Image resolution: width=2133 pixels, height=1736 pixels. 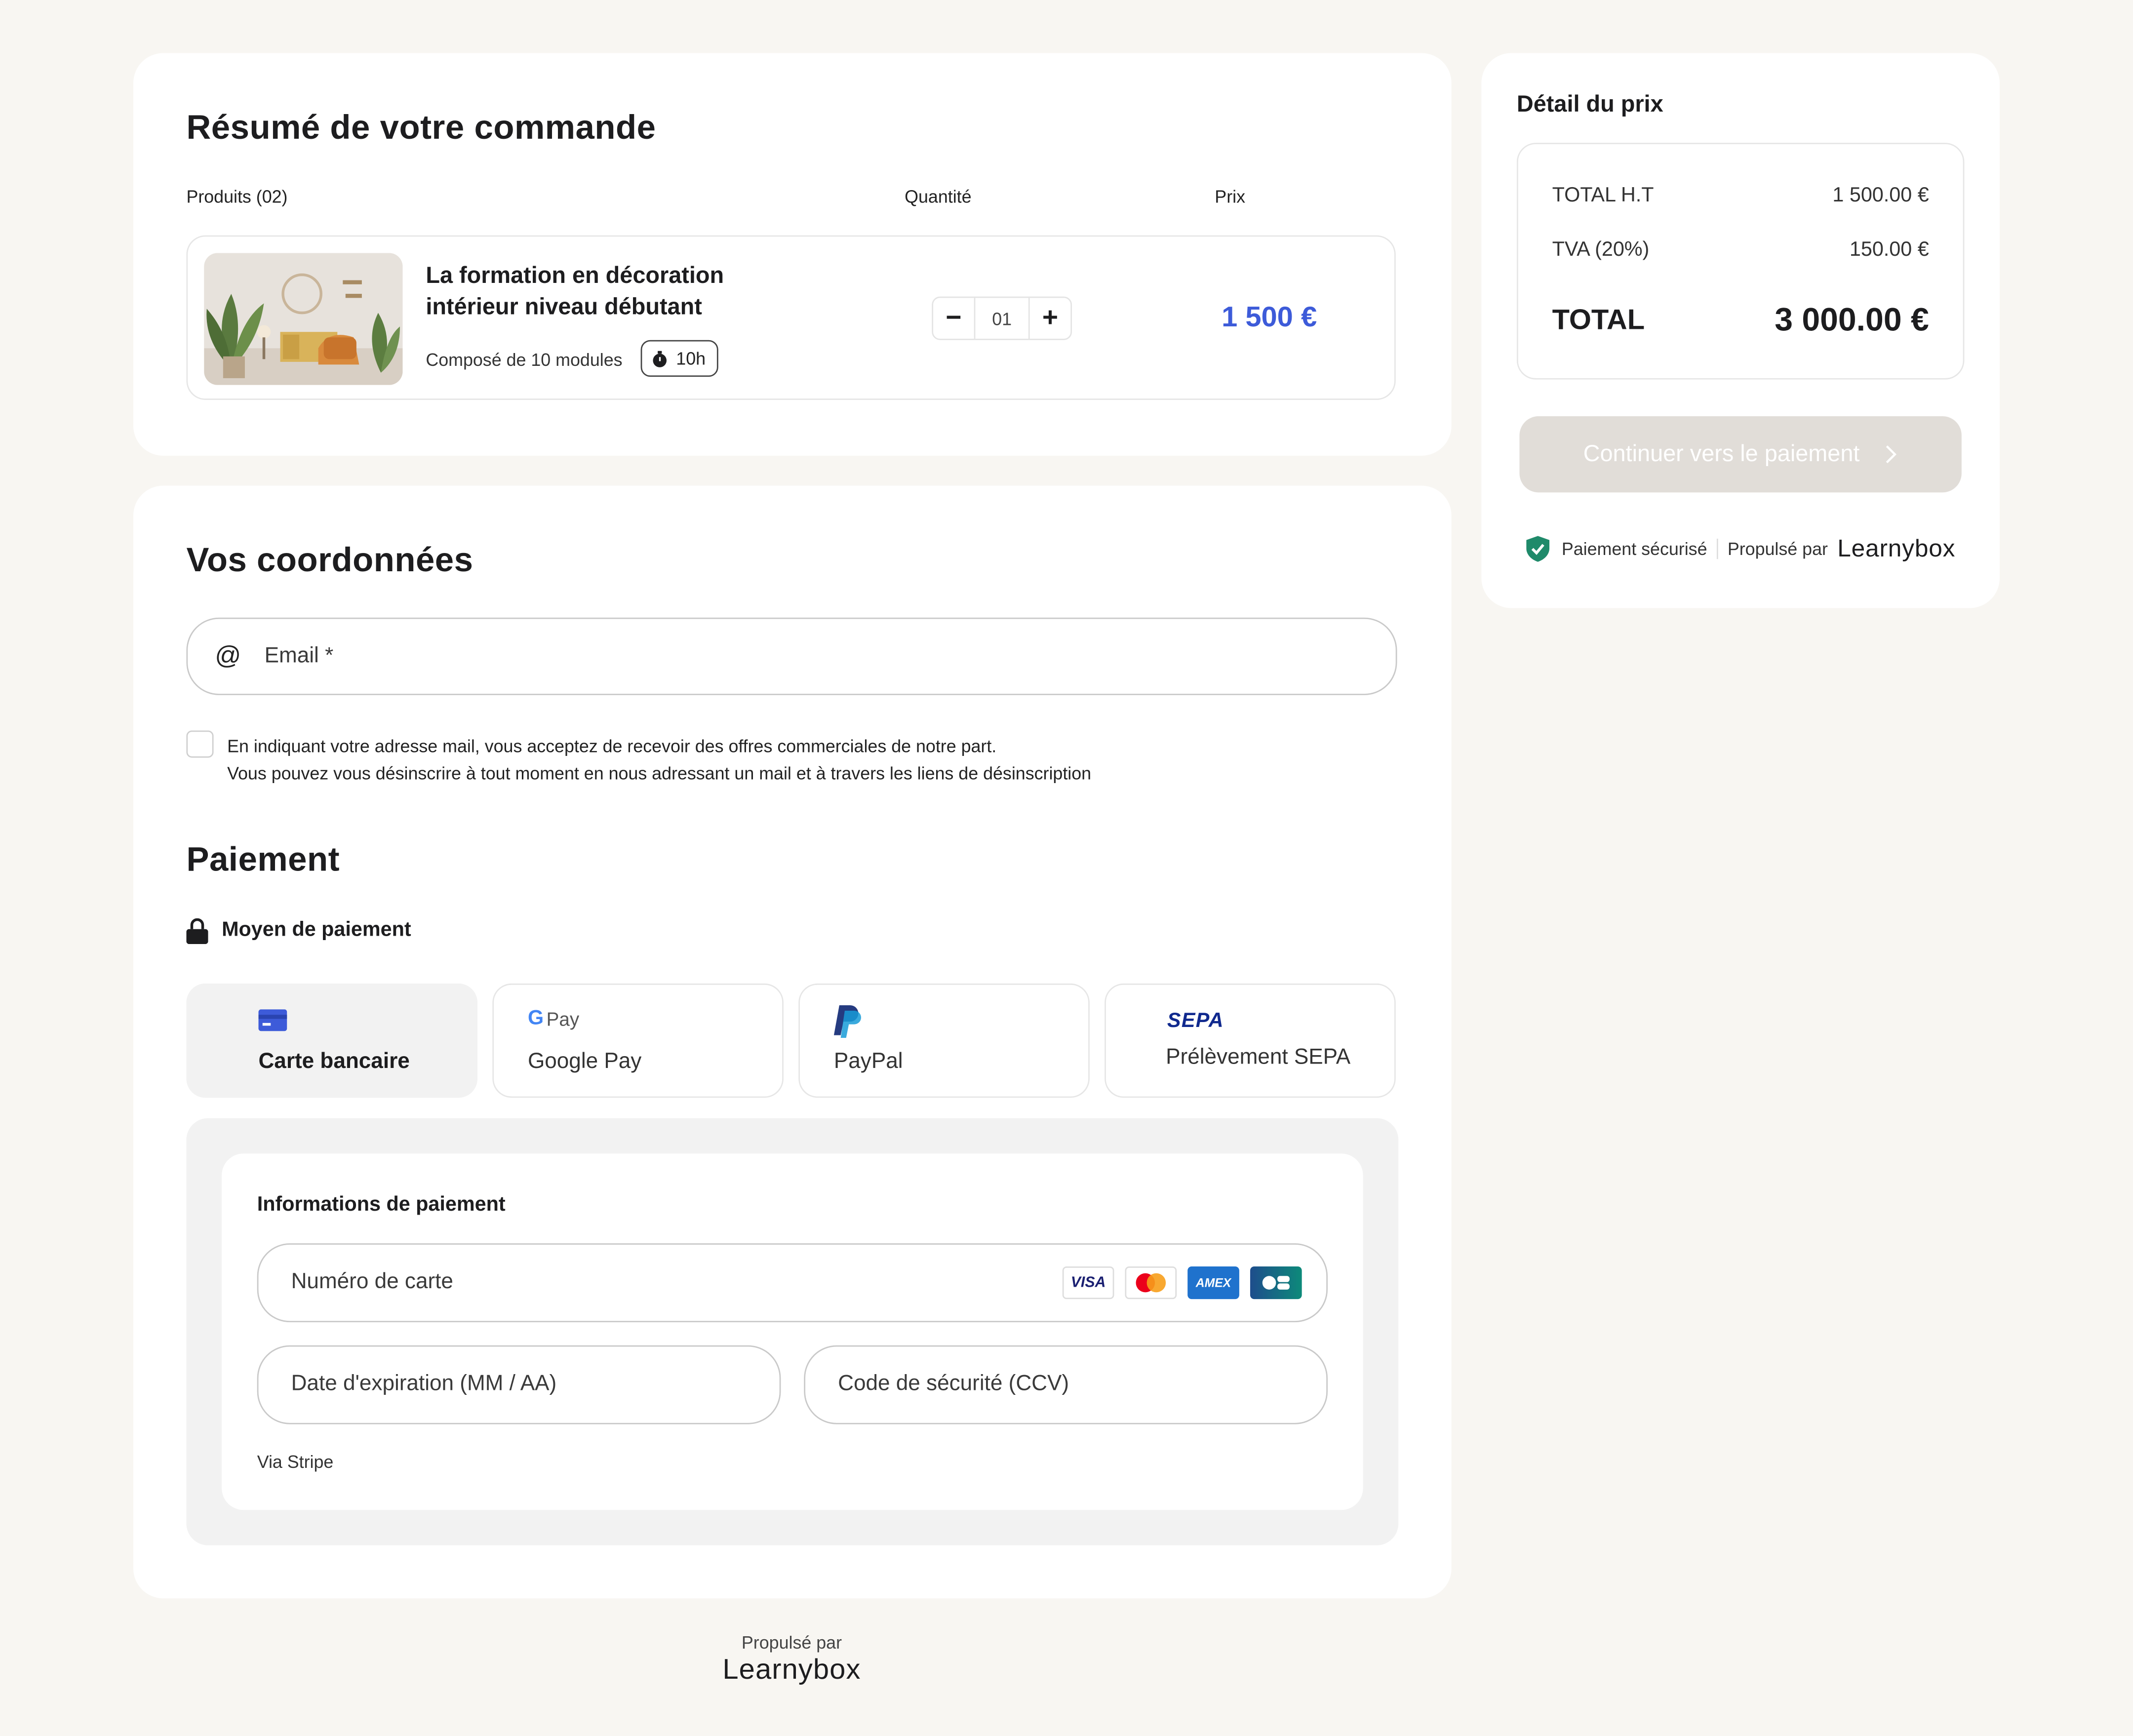 What do you see at coordinates (382, 1205) in the screenshot?
I see `payment-info-title: Informations de paiement` at bounding box center [382, 1205].